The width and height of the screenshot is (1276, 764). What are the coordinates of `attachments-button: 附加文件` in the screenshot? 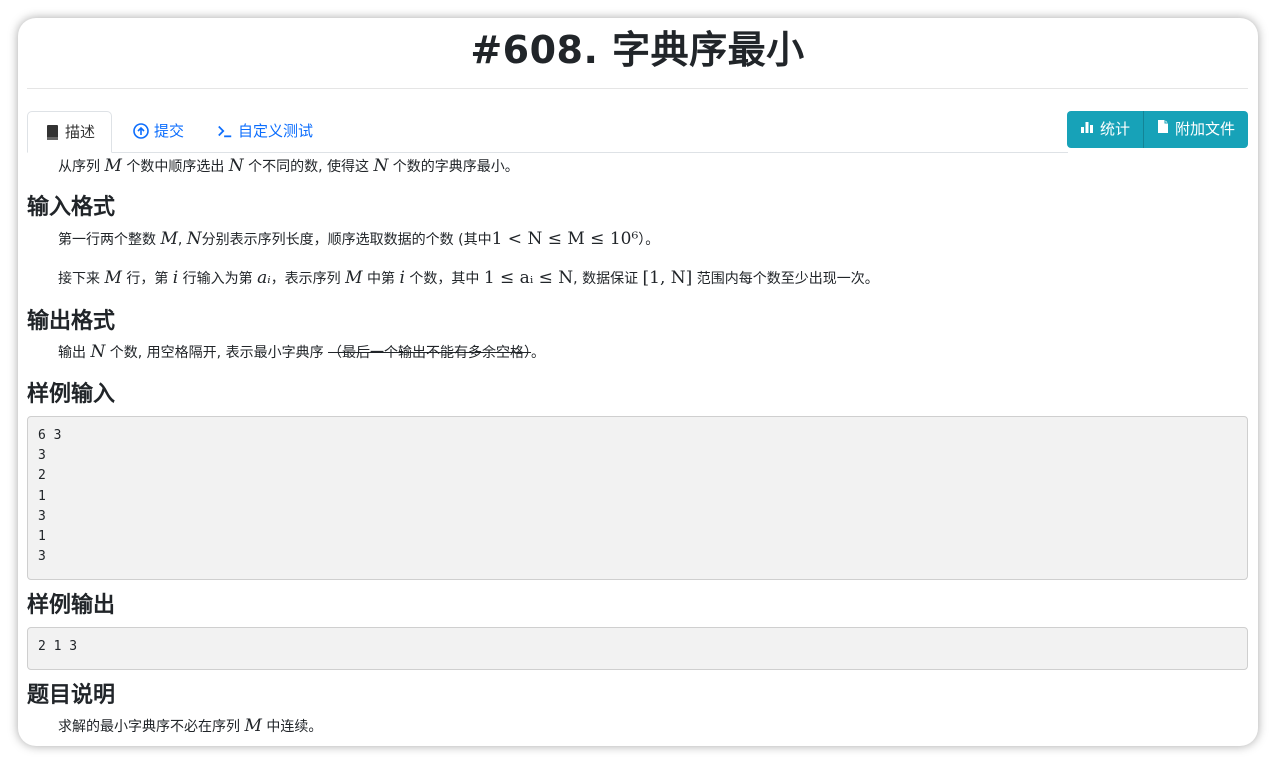 It's located at (1195, 129).